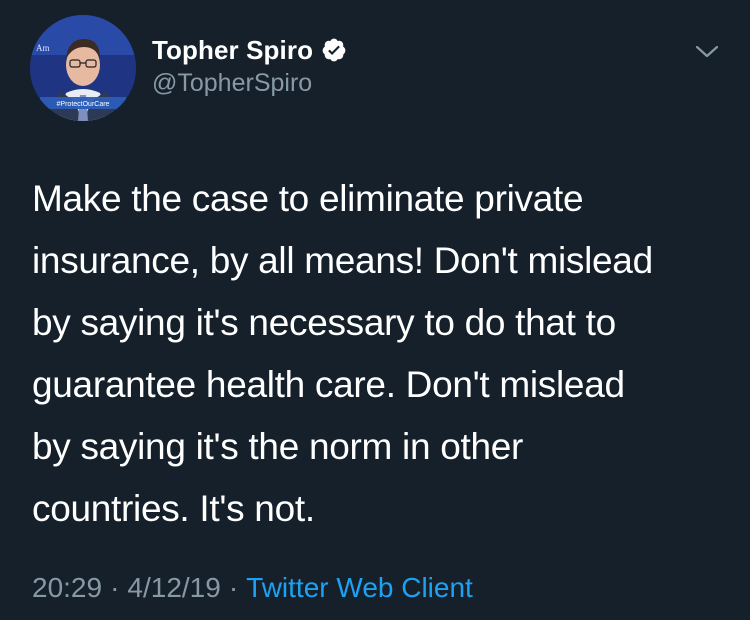 This screenshot has height=620, width=750. What do you see at coordinates (334, 50) in the screenshot?
I see `verified-badge-icon` at bounding box center [334, 50].